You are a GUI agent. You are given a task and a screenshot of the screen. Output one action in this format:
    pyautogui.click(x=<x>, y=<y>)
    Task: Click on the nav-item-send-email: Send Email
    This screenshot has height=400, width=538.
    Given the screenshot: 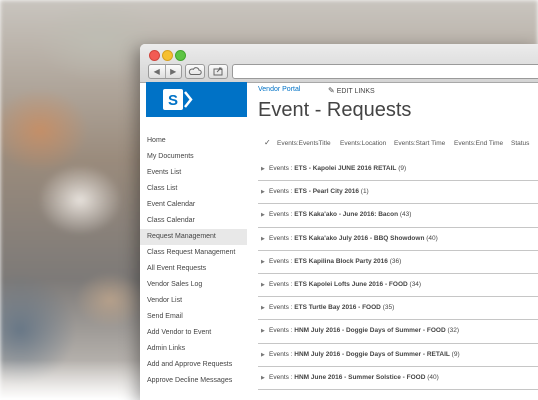 What is the action you would take?
    pyautogui.click(x=193, y=317)
    